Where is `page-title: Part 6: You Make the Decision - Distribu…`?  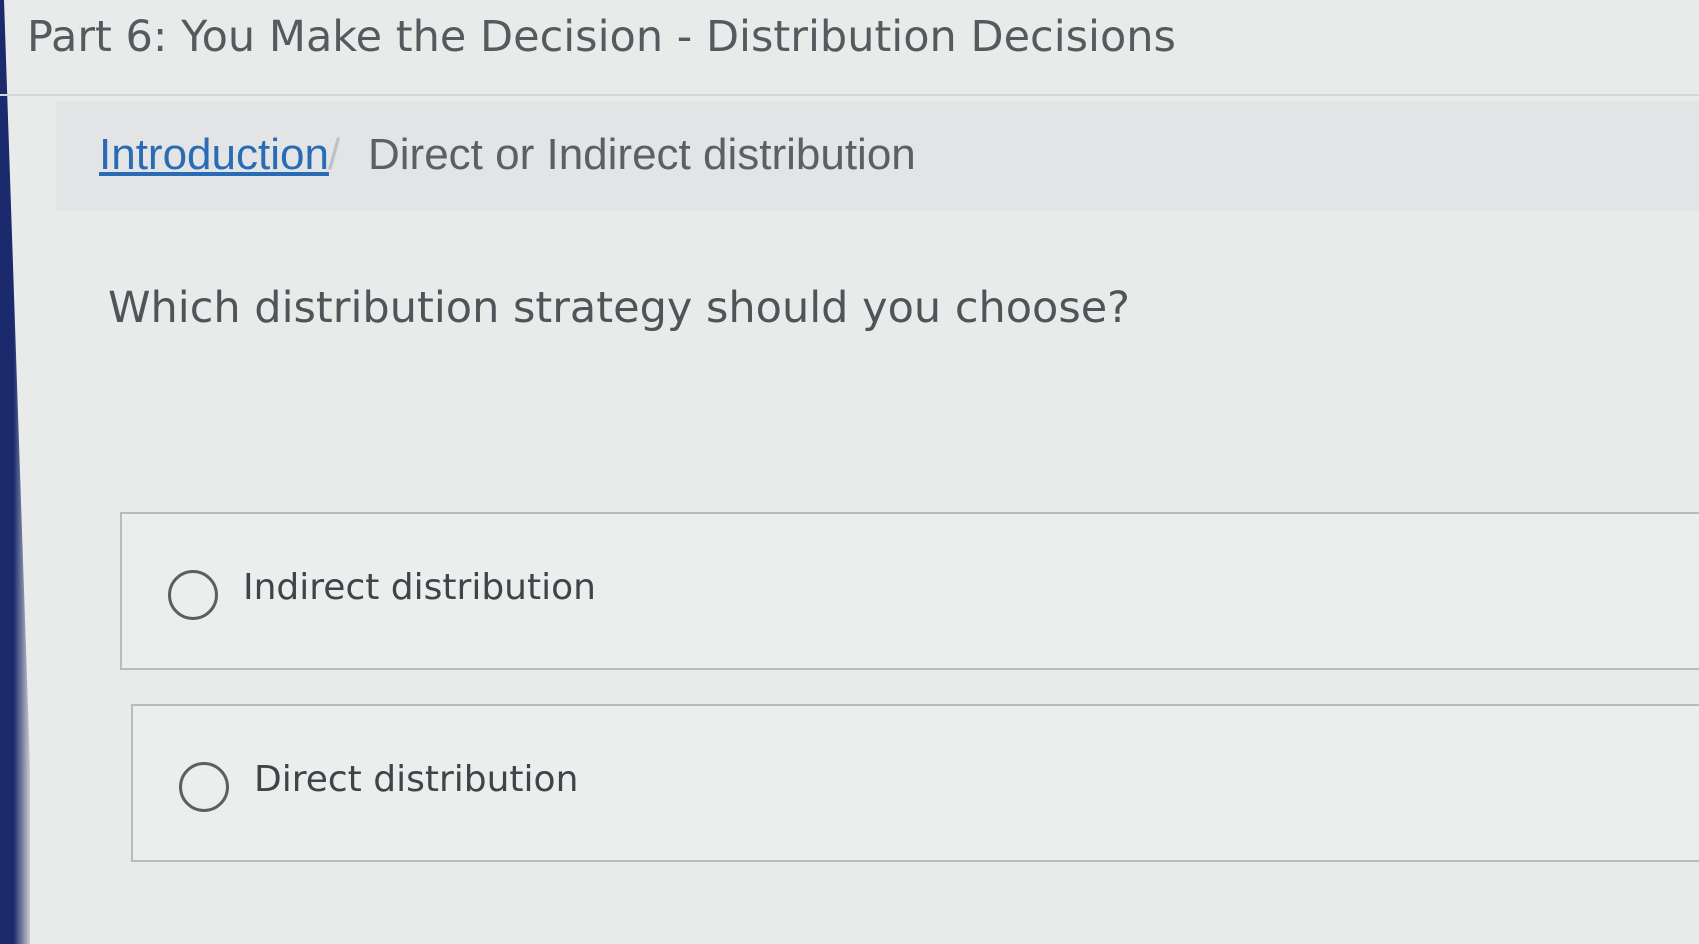
page-title: Part 6: You Make the Decision - Distribu… is located at coordinates (601, 37).